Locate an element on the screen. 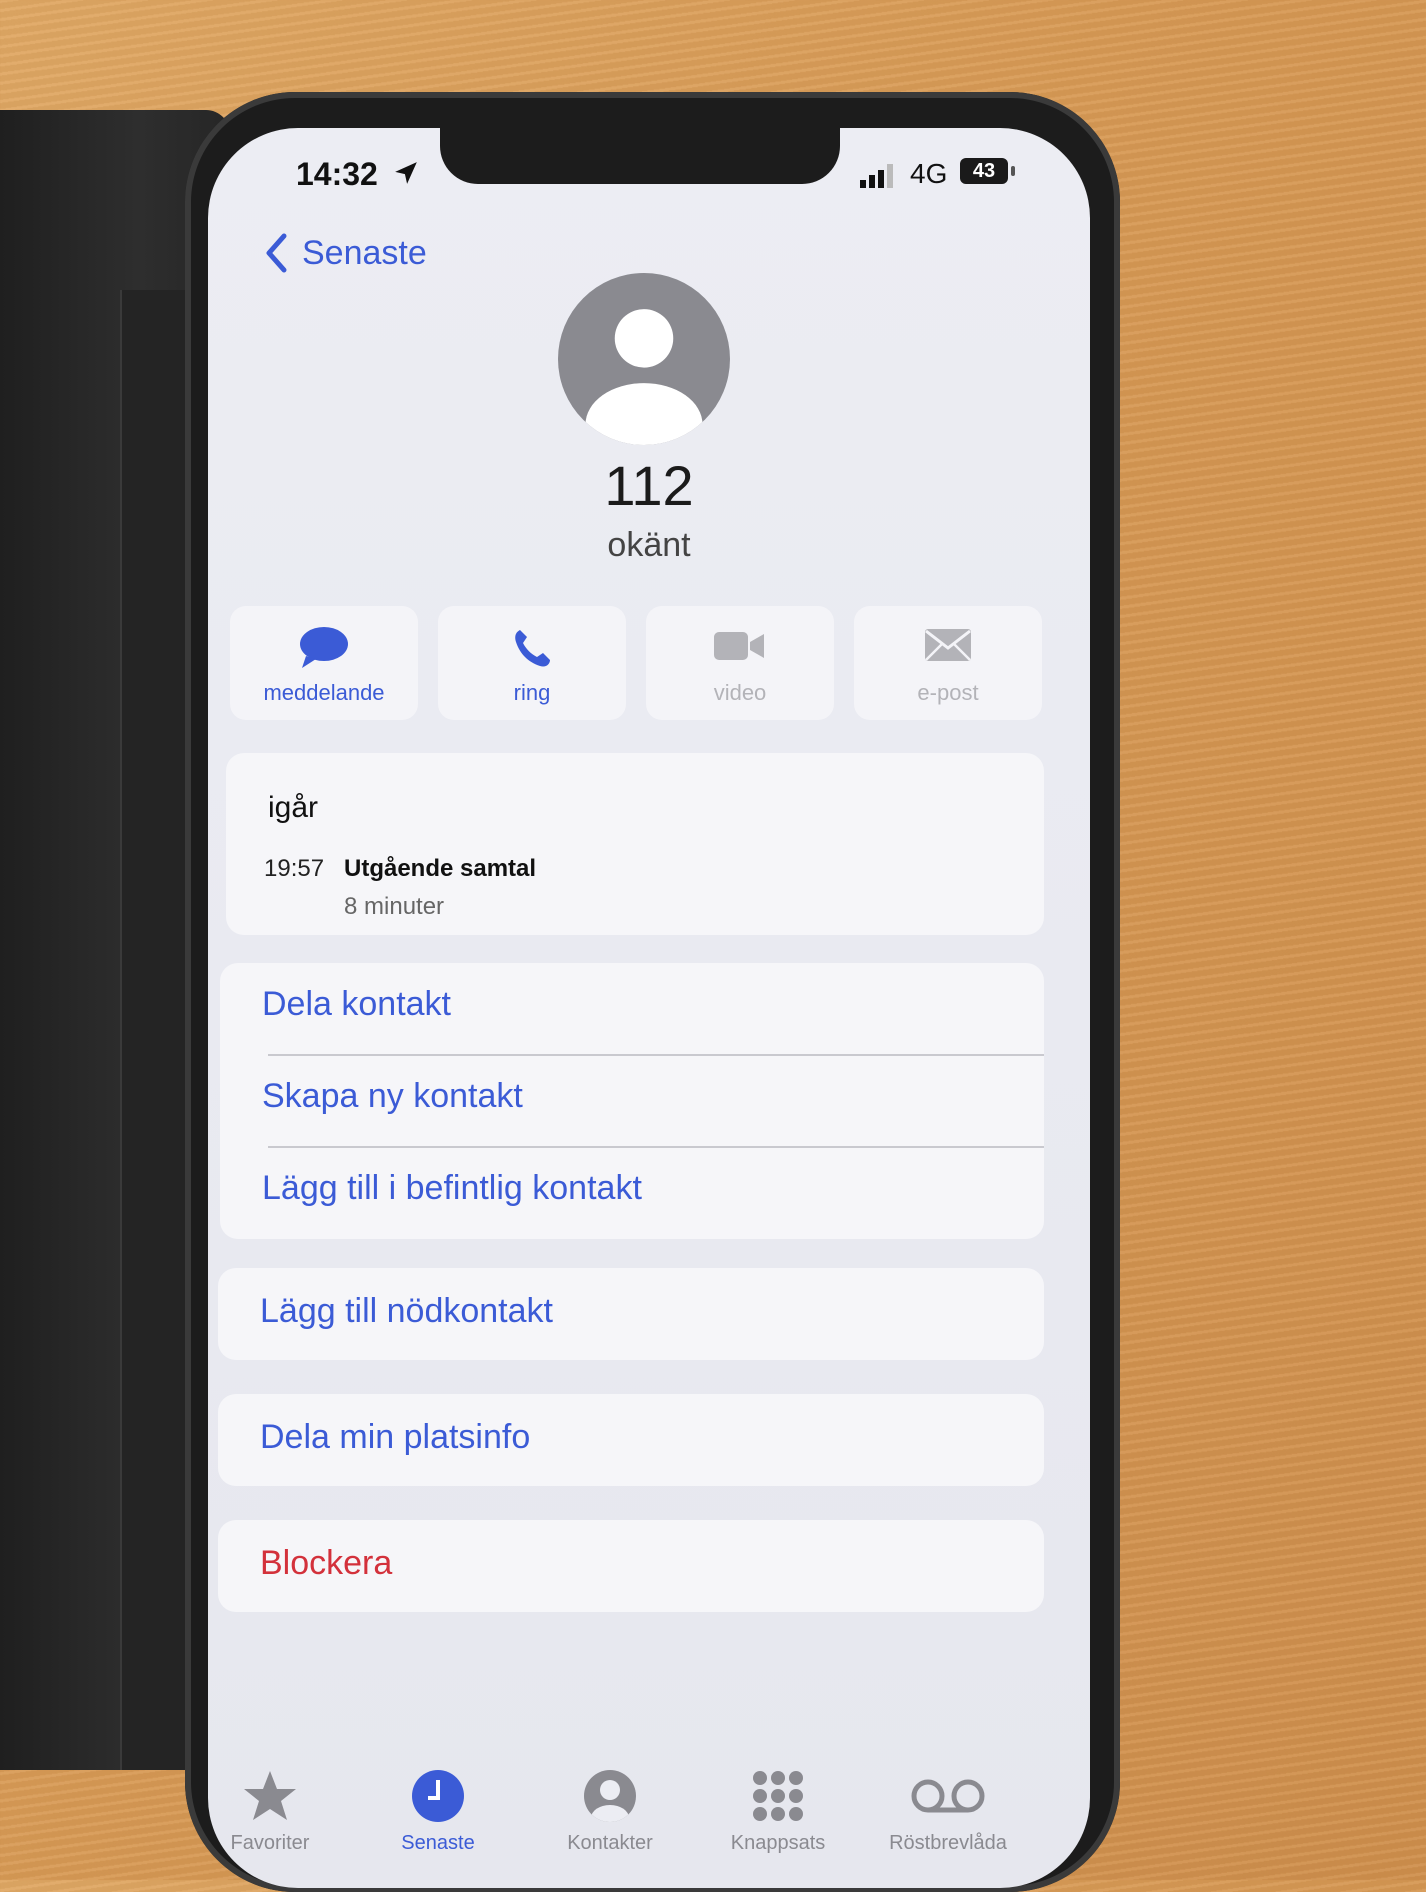 The height and width of the screenshot is (1892, 1426). email-label: e-post is located at coordinates (948, 692).